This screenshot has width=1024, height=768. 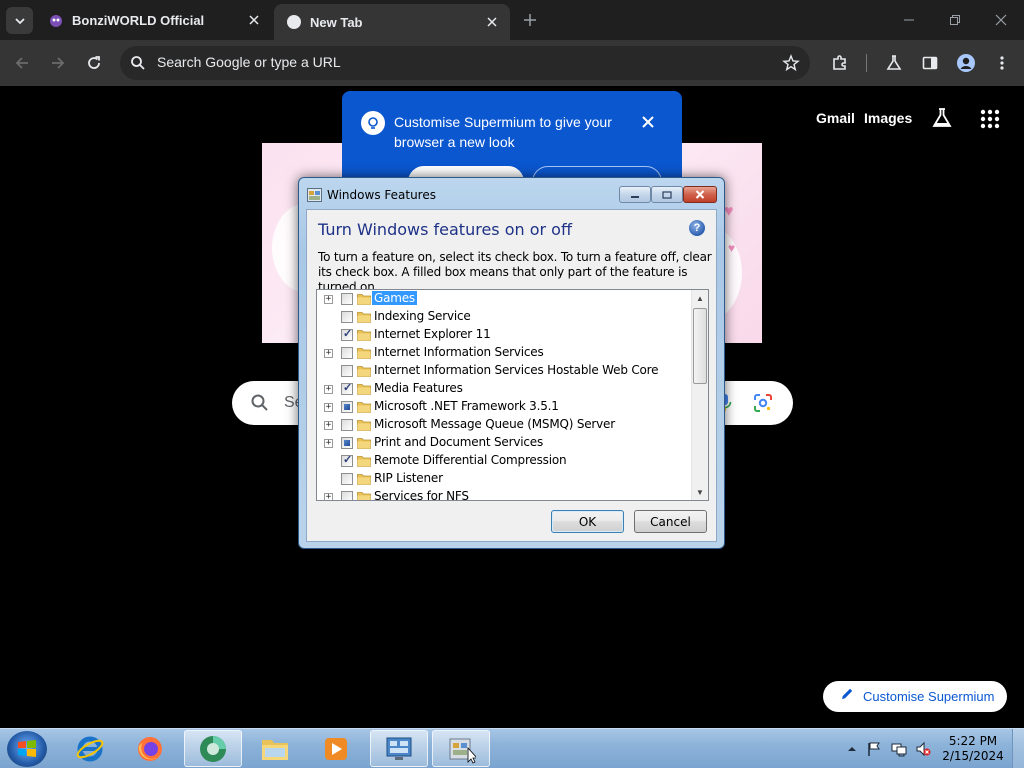 I want to click on reload-icon, so click(x=94, y=62).